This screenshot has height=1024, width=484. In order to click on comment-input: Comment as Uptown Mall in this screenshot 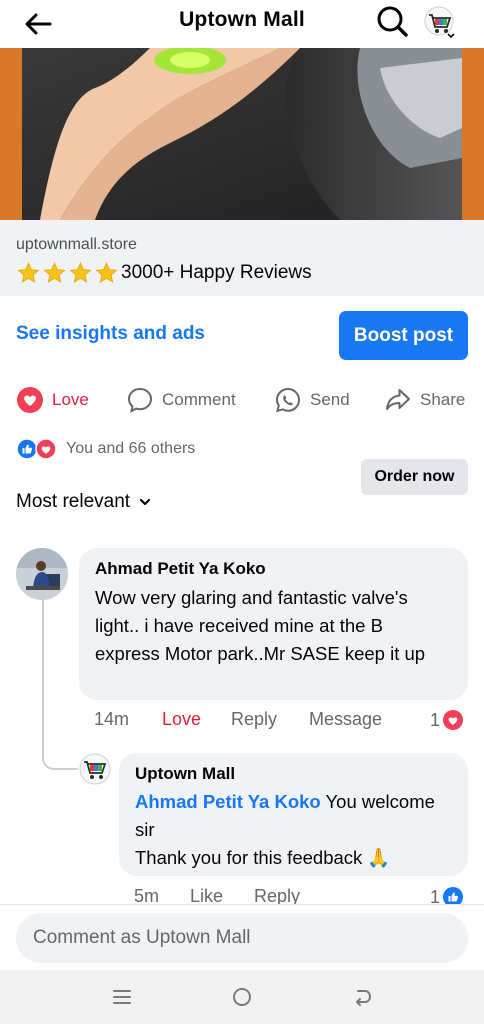, I will do `click(242, 938)`.